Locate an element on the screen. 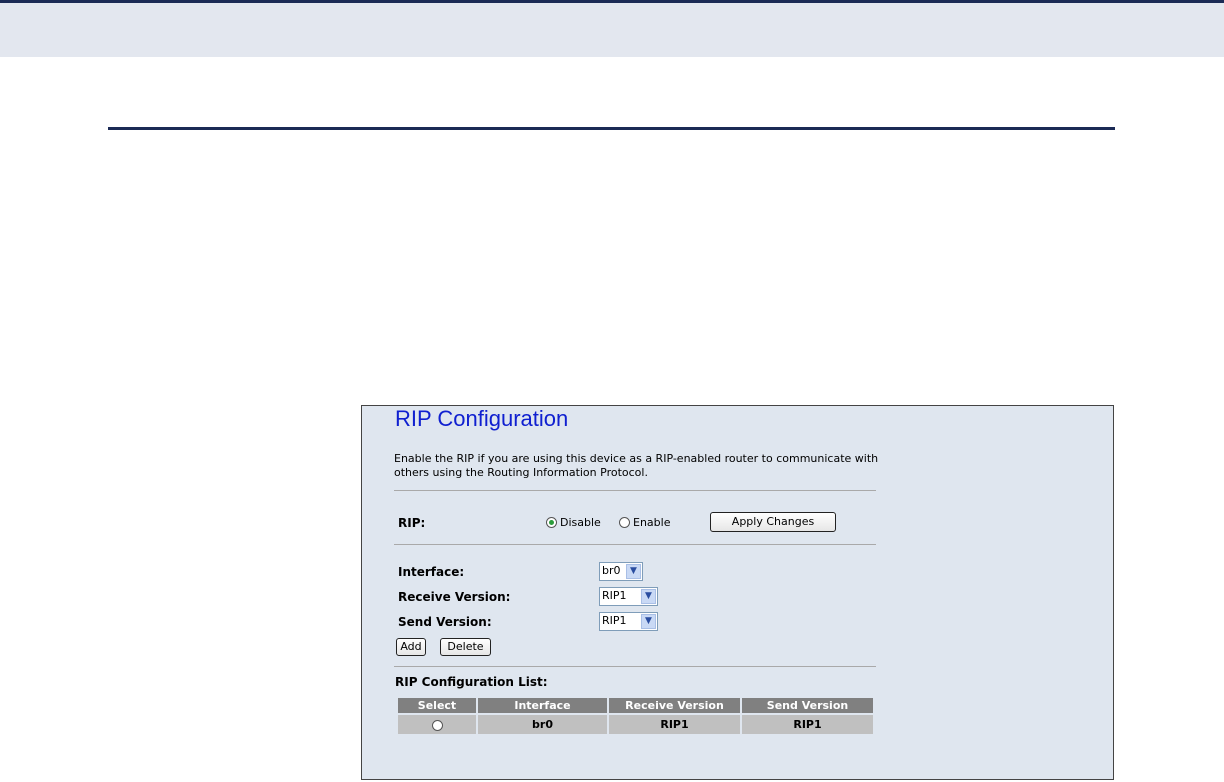 This screenshot has height=782, width=1224. row-send-version-cell: RIP1 is located at coordinates (807, 724).